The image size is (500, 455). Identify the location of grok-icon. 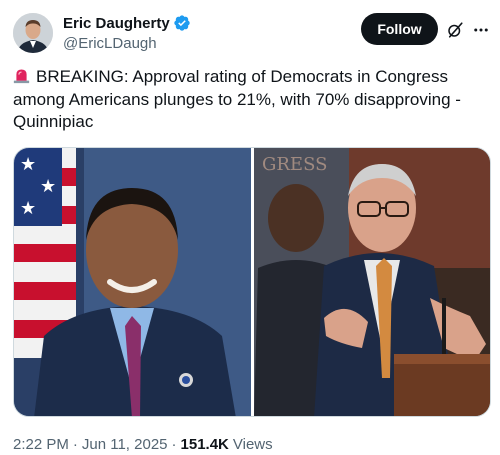
(455, 30).